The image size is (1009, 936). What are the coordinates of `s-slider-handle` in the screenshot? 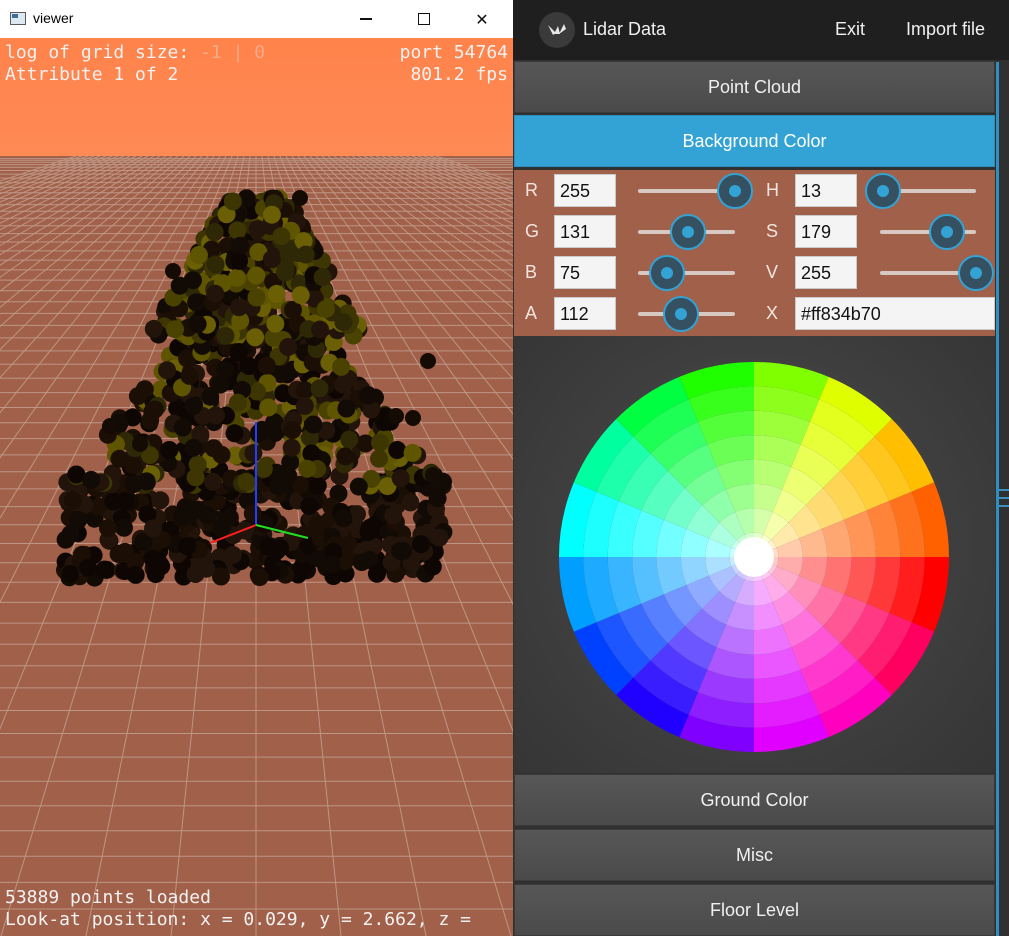 It's located at (947, 232).